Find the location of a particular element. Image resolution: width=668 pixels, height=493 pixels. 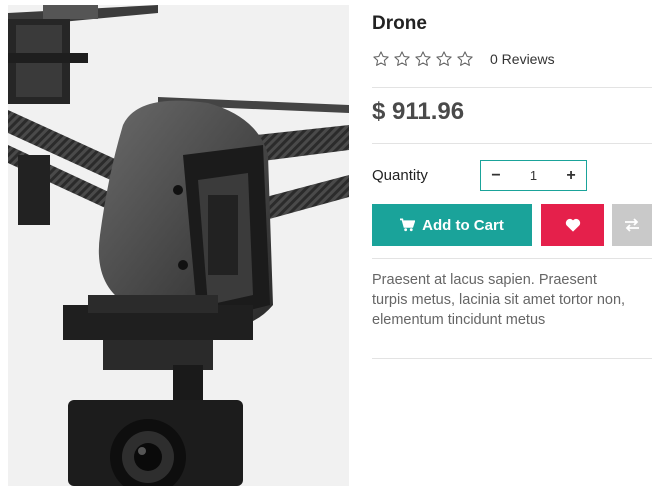

add-to-cart-button: Add to Cart is located at coordinates (452, 225).